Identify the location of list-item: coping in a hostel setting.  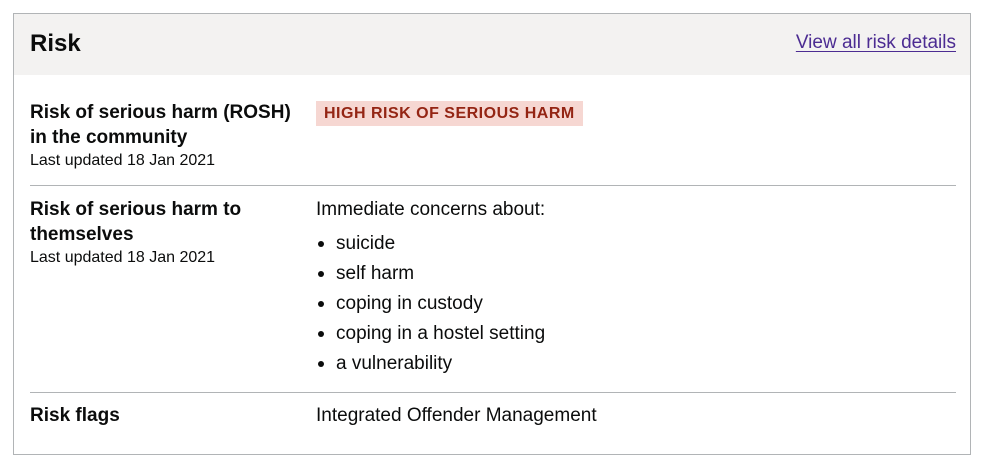
(636, 333).